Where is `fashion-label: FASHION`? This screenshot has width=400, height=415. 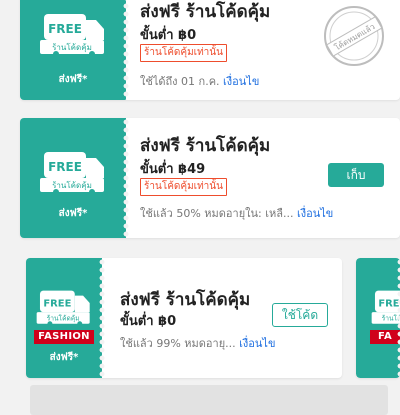 fashion-label: FASHION is located at coordinates (64, 337).